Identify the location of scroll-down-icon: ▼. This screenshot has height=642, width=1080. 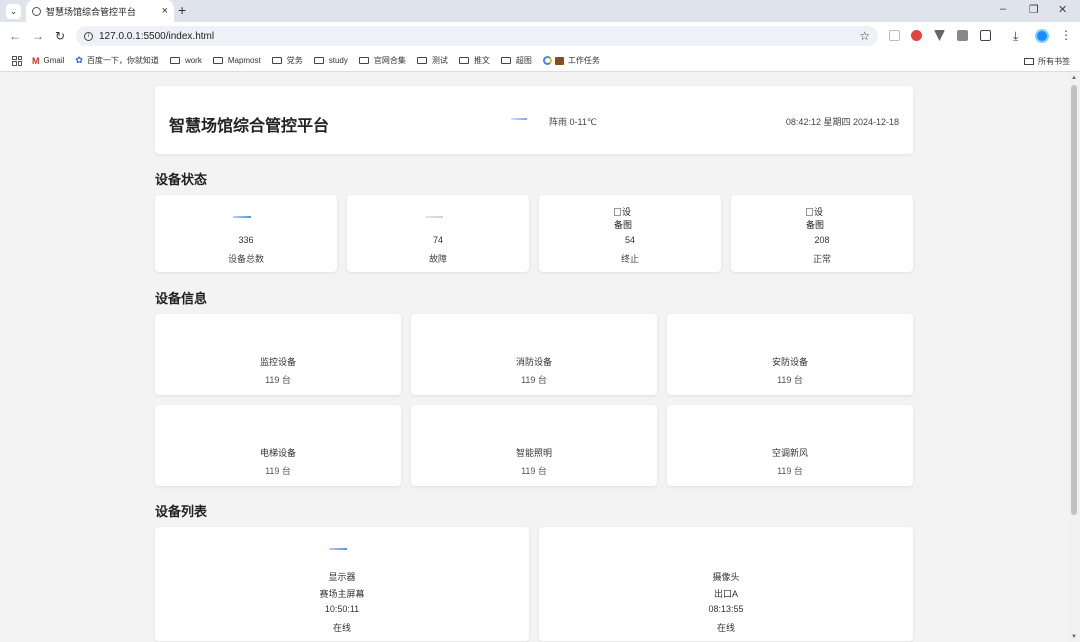
(1074, 637).